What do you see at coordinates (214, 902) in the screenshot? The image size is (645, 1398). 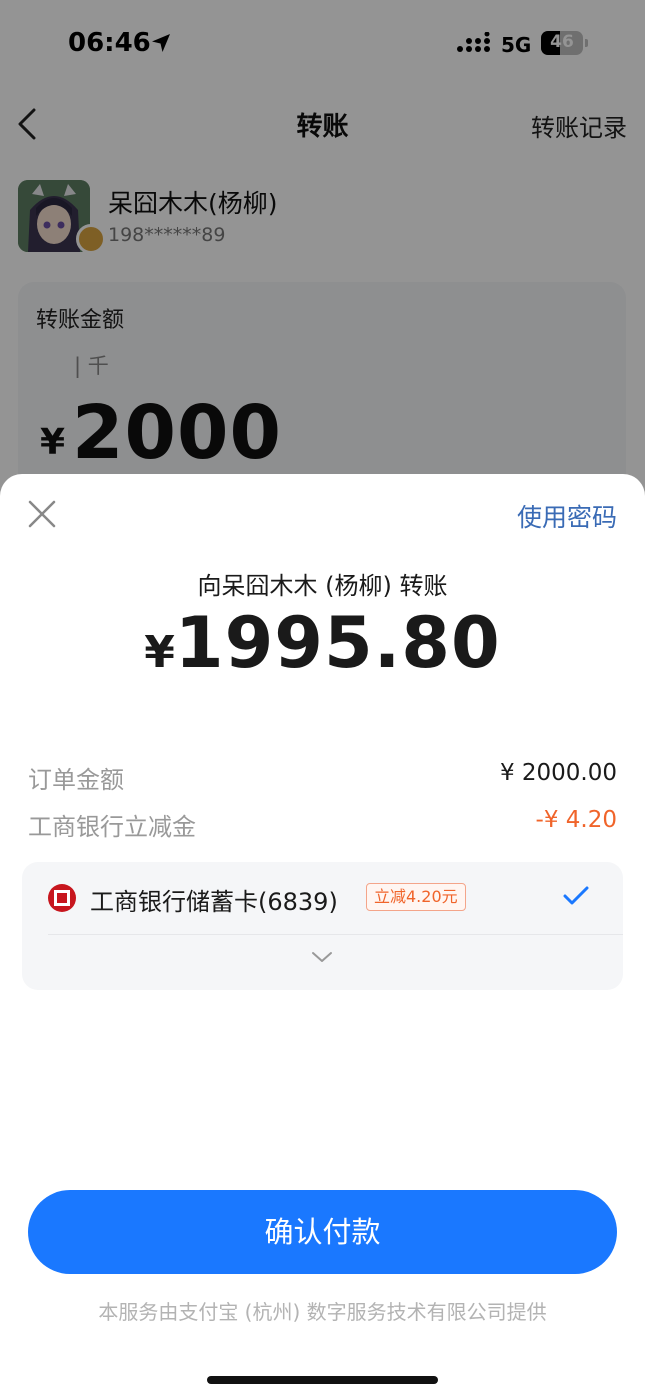 I see `bank-name: 工商银行储蓄卡(6839)` at bounding box center [214, 902].